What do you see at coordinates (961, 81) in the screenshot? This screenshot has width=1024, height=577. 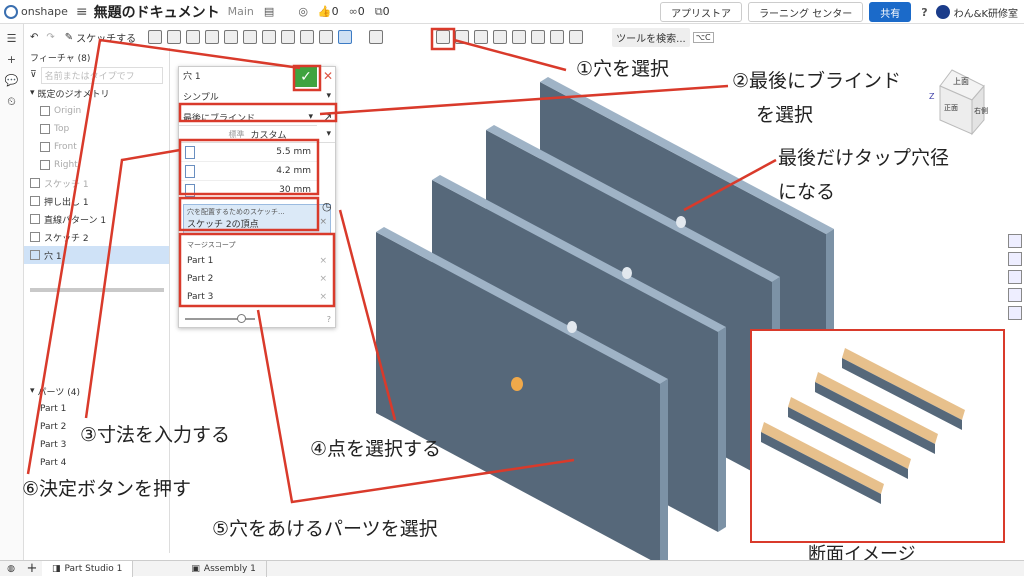 I see `view-cube-top-label: 上面` at bounding box center [961, 81].